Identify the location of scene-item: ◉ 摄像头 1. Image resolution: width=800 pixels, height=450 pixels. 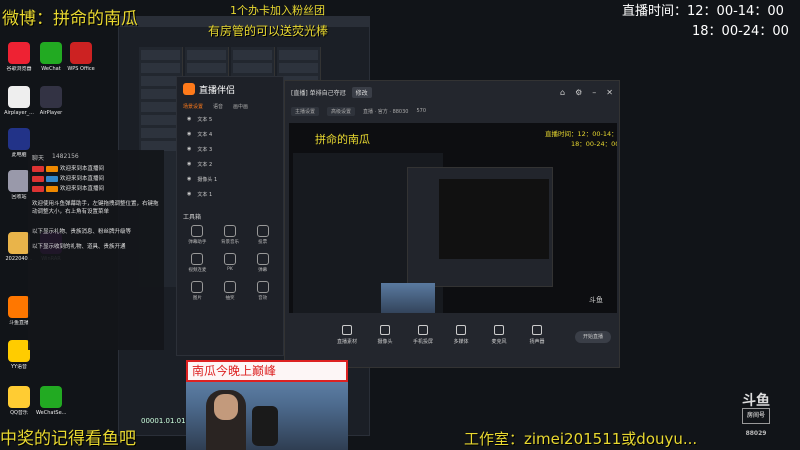
(230, 179).